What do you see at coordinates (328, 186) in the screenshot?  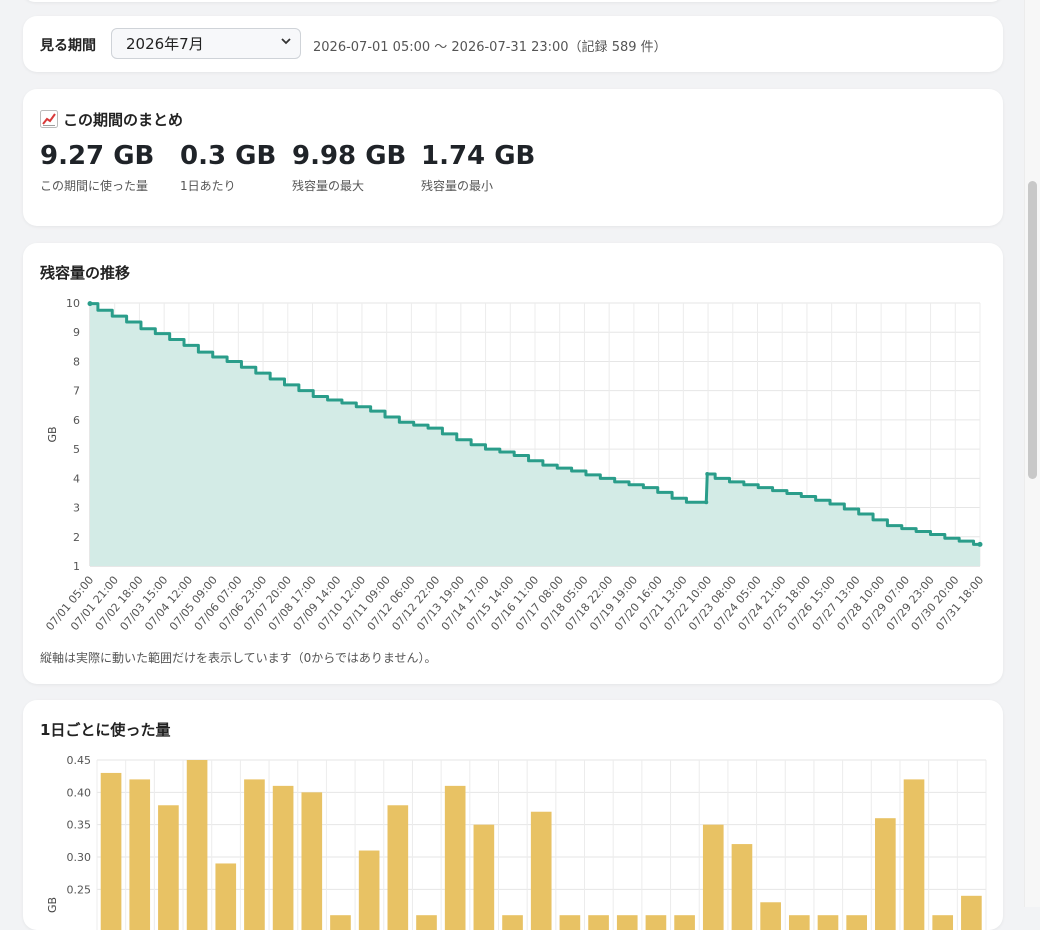 I see `stat-label: 残容量の最大` at bounding box center [328, 186].